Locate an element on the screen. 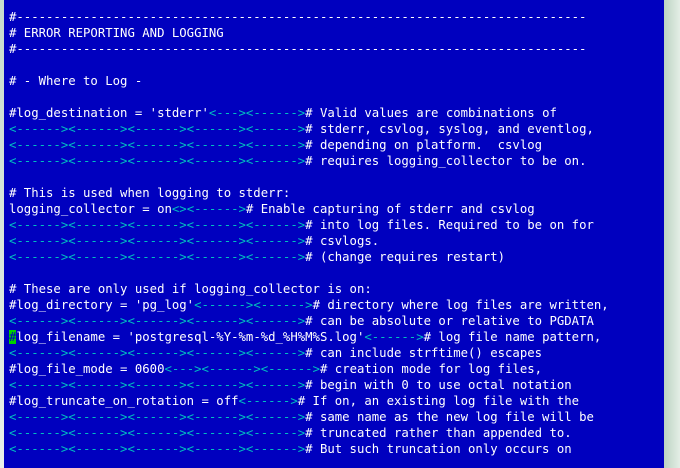  config-text: #log_file_mode = 0600 is located at coordinates (87, 369).